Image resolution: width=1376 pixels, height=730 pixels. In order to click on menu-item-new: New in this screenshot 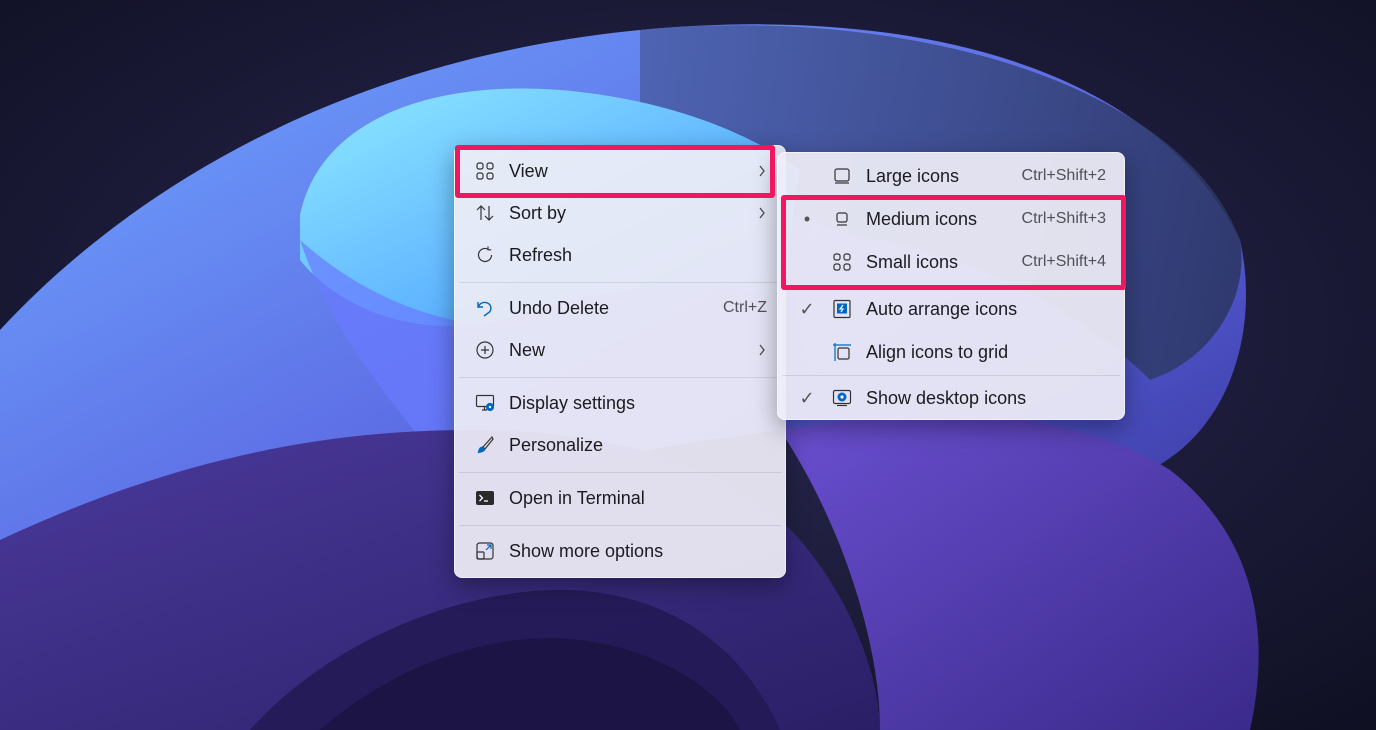, I will do `click(620, 350)`.